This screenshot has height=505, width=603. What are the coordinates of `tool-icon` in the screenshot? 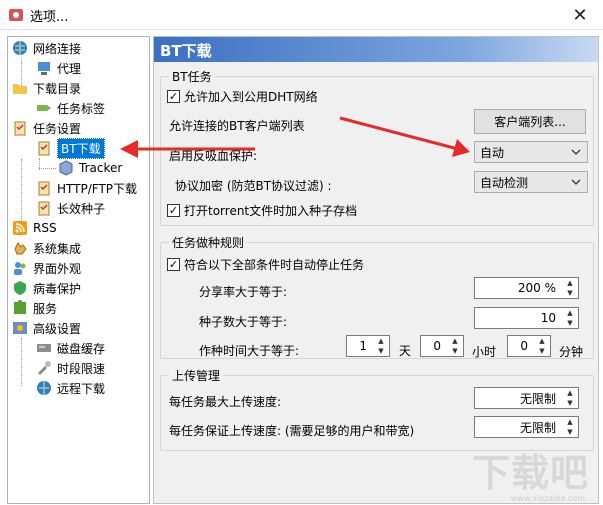 It's located at (44, 368).